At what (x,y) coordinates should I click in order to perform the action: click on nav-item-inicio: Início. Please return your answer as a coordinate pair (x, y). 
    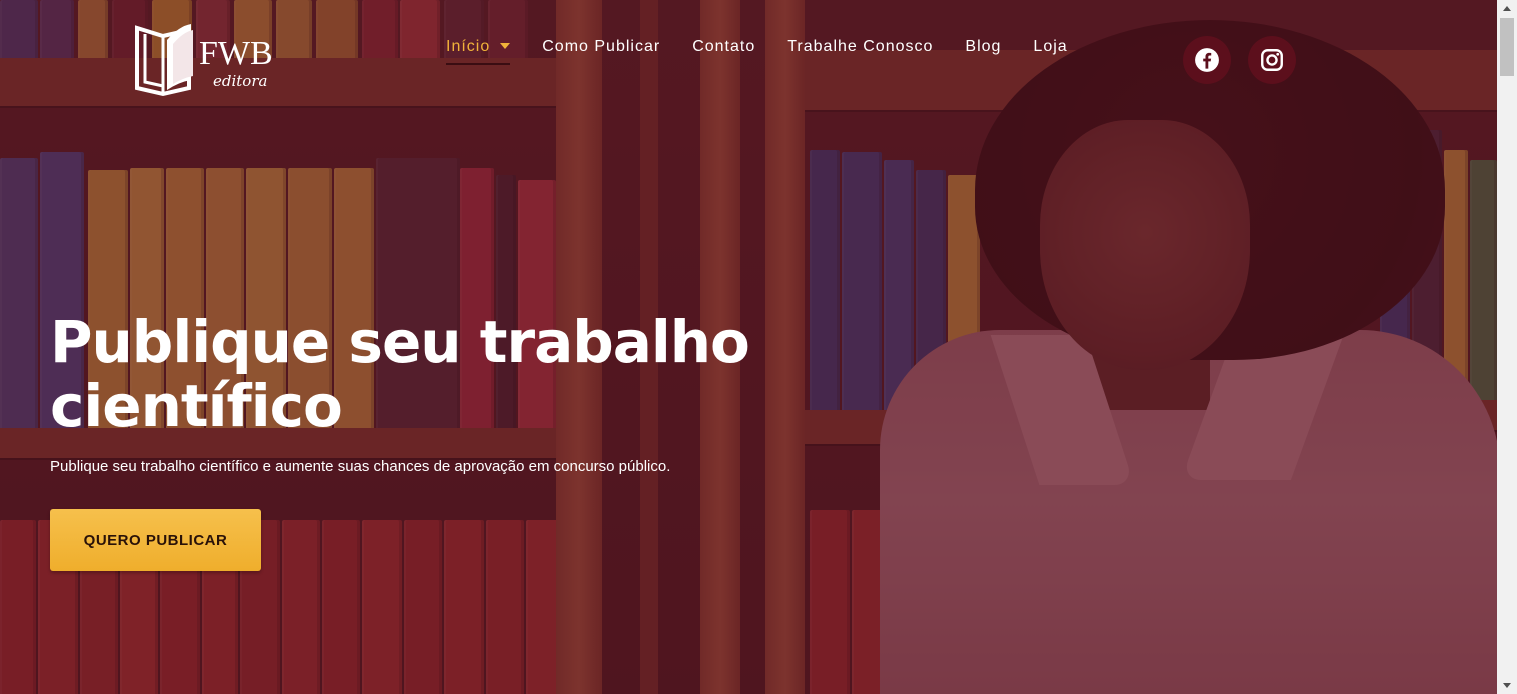
    Looking at the image, I should click on (478, 51).